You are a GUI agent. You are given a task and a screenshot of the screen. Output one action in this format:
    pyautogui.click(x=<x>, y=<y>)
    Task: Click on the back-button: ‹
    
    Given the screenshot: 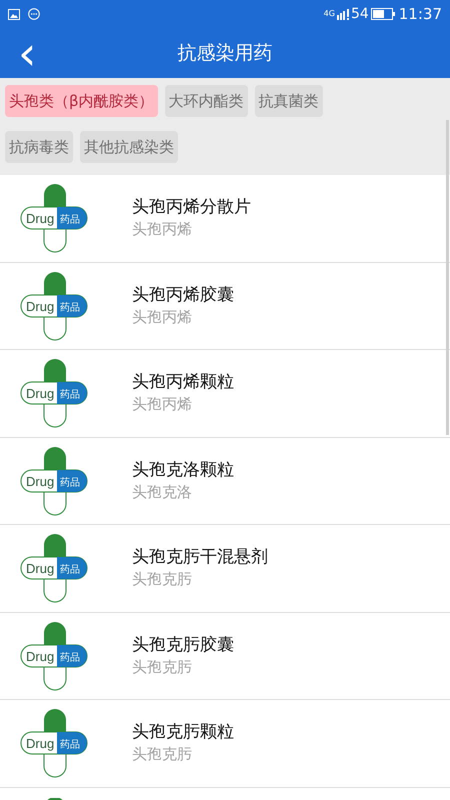 What is the action you would take?
    pyautogui.click(x=27, y=53)
    